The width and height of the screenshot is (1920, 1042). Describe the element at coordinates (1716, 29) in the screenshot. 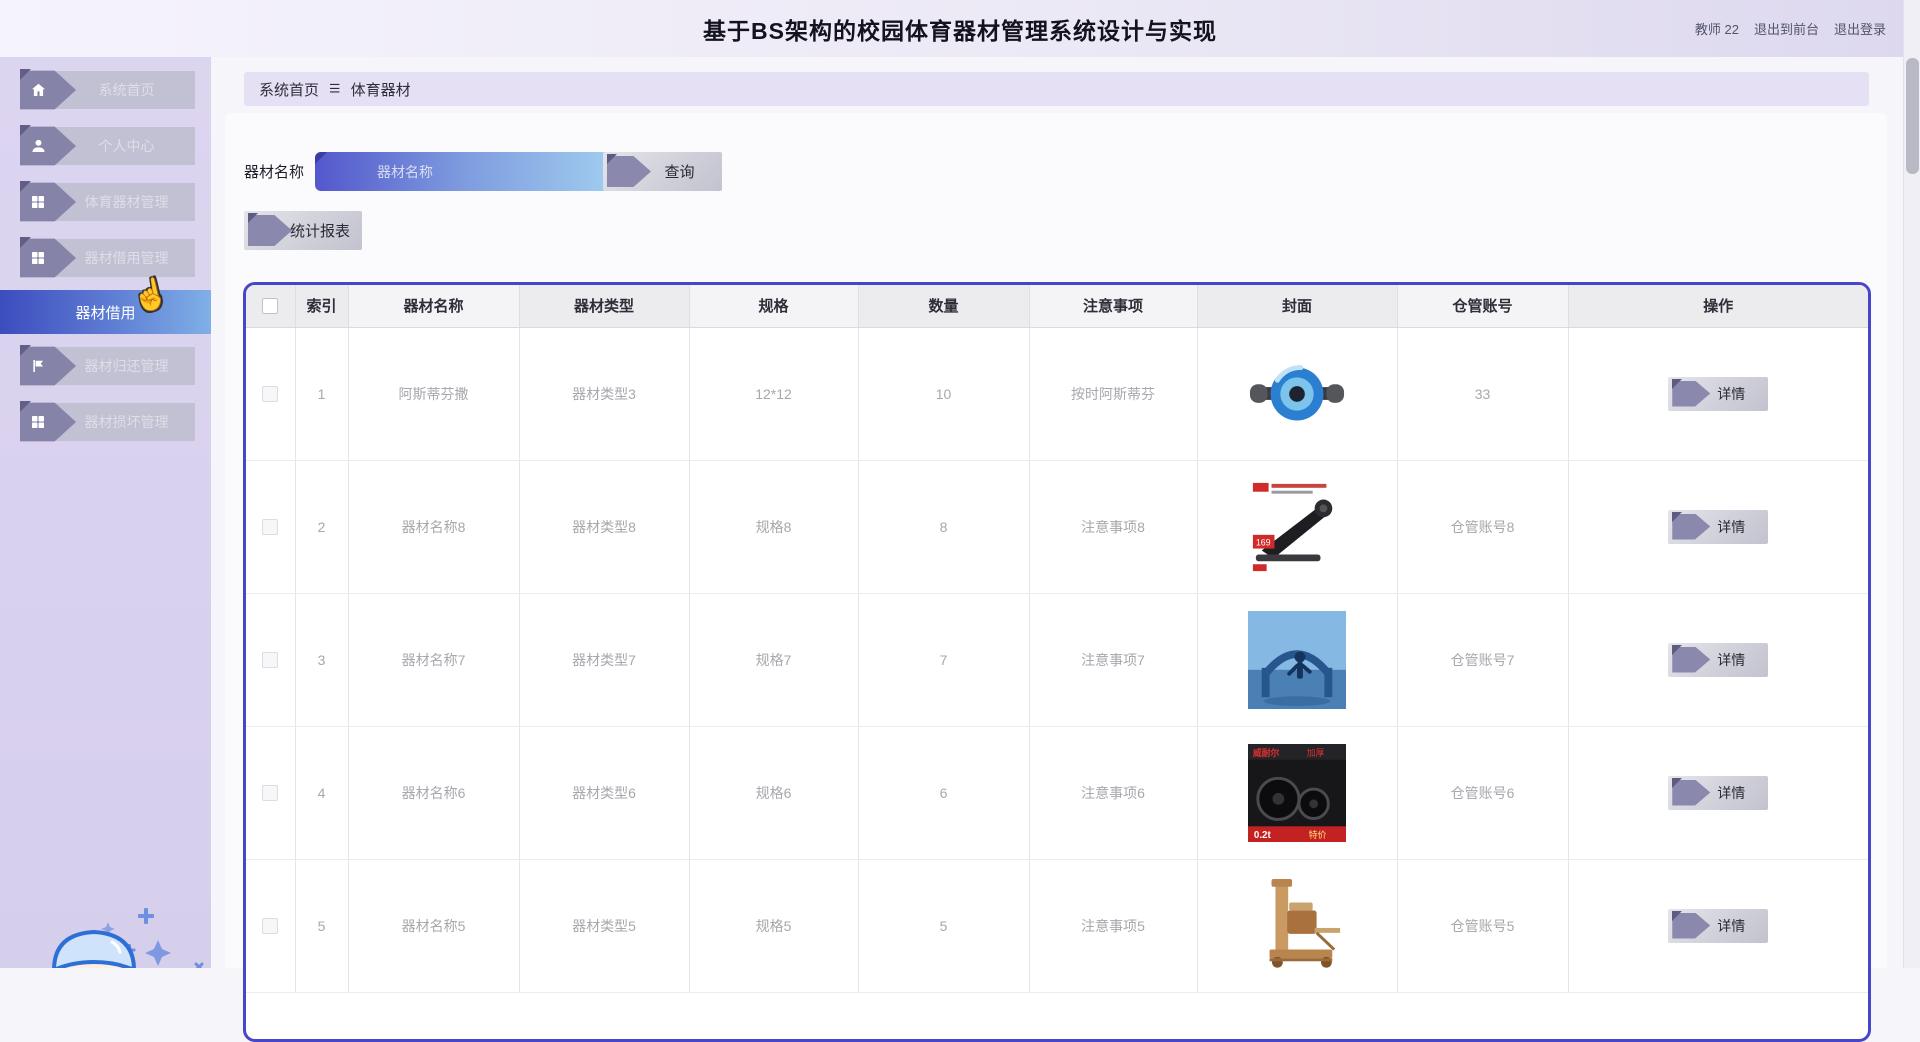

I see `current-user-label: 教师 22` at that location.